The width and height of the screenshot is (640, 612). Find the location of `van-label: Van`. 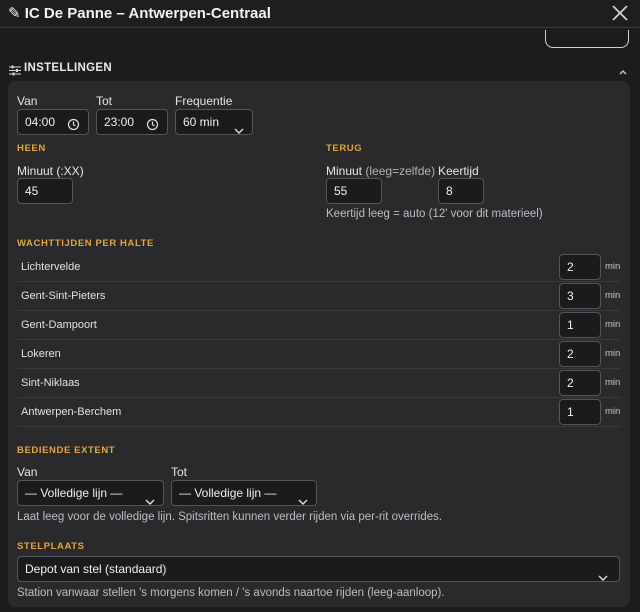

van-label: Van is located at coordinates (27, 101).